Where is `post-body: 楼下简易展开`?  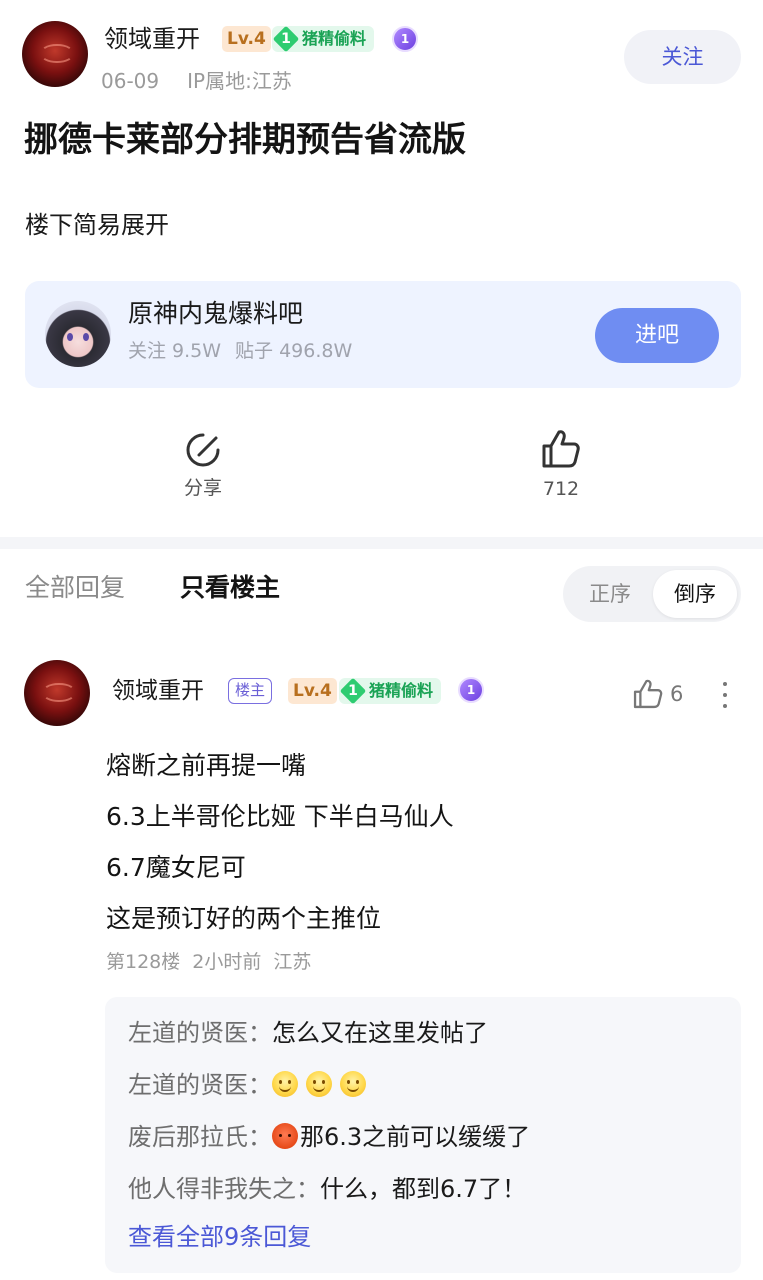
post-body: 楼下简易展开 is located at coordinates (97, 225).